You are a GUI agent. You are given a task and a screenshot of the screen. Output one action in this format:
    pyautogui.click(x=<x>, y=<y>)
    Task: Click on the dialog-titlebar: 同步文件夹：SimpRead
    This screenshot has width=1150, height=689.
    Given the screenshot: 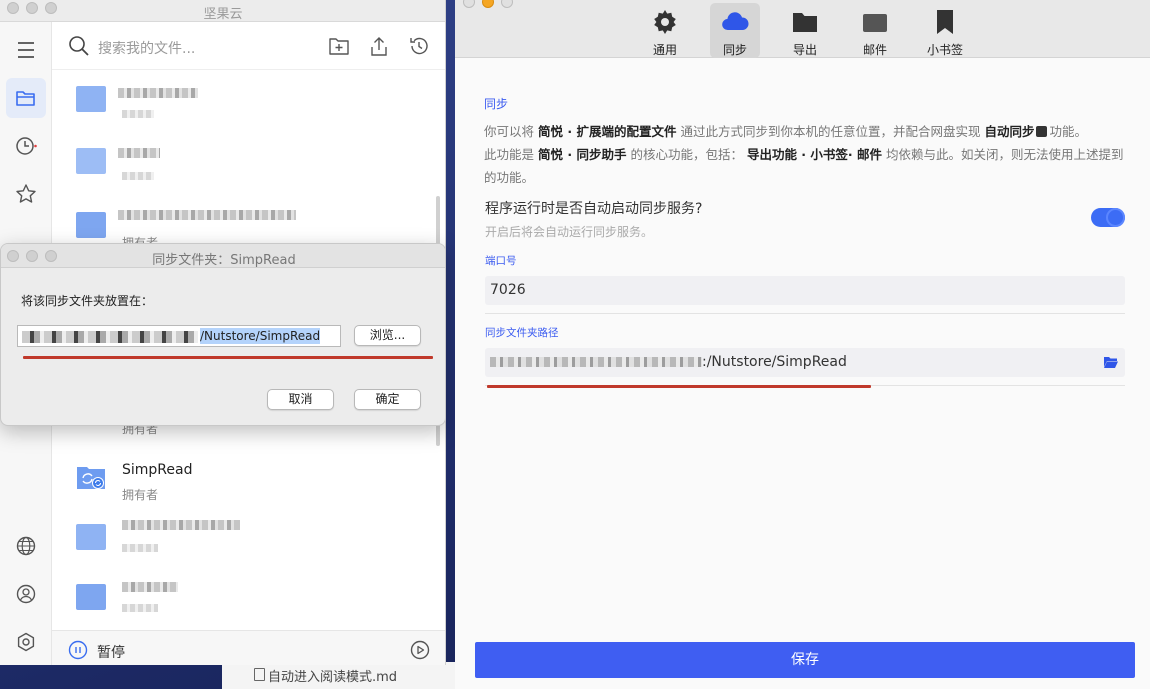 What is the action you would take?
    pyautogui.click(x=223, y=256)
    